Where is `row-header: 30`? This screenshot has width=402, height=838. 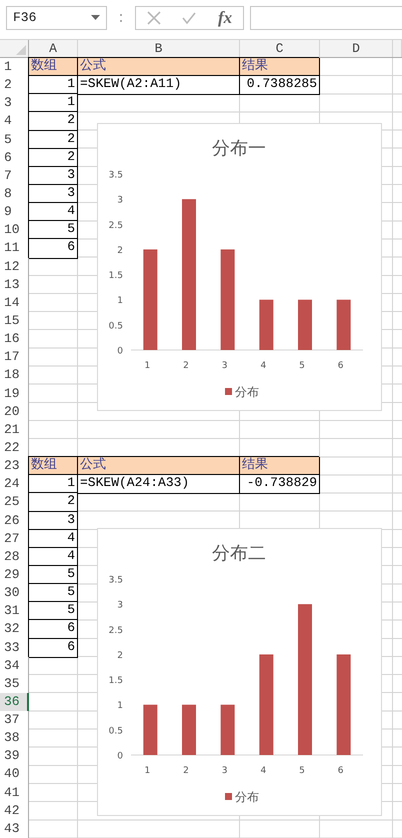
row-header: 30 is located at coordinates (14, 594).